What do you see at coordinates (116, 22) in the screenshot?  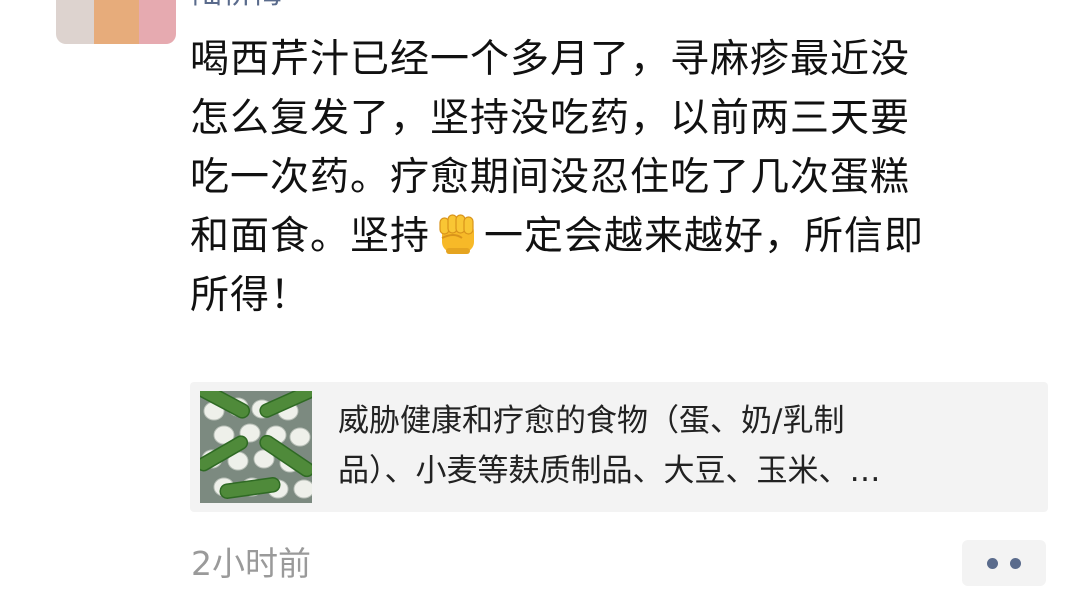 I see `avatar` at bounding box center [116, 22].